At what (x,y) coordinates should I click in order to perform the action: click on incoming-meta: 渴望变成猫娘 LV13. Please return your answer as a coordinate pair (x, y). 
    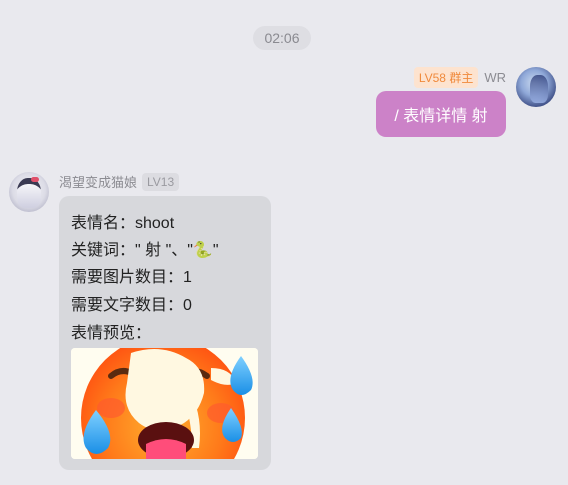
    Looking at the image, I should click on (119, 181).